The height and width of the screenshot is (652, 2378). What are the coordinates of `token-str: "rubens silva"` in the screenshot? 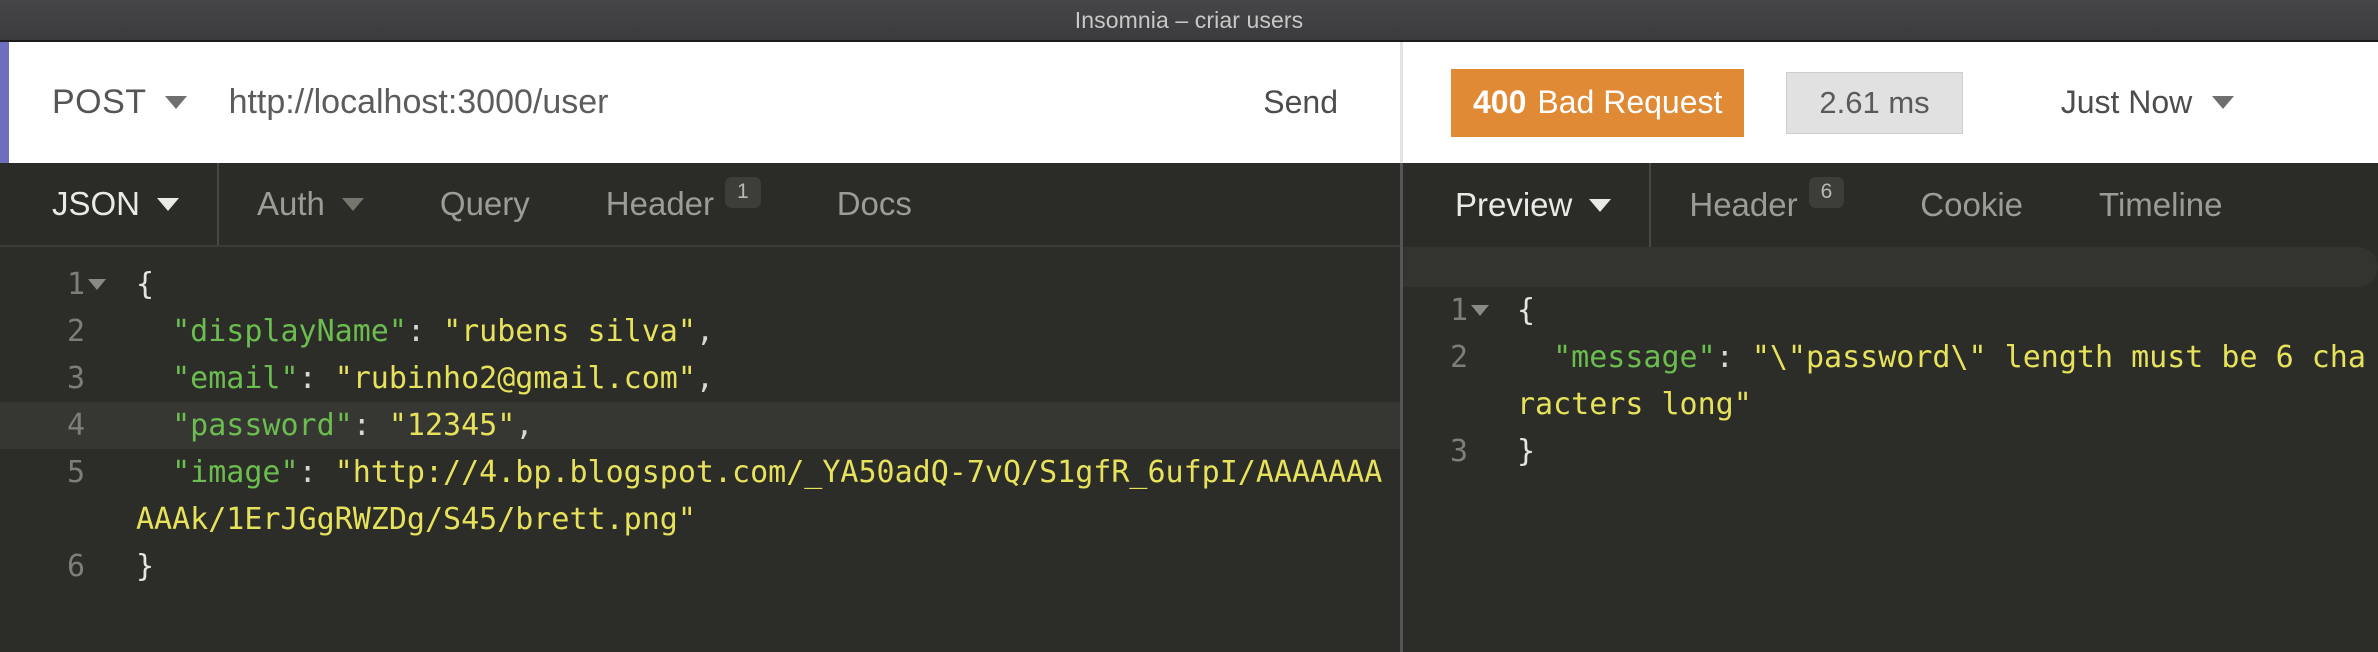 It's located at (569, 331).